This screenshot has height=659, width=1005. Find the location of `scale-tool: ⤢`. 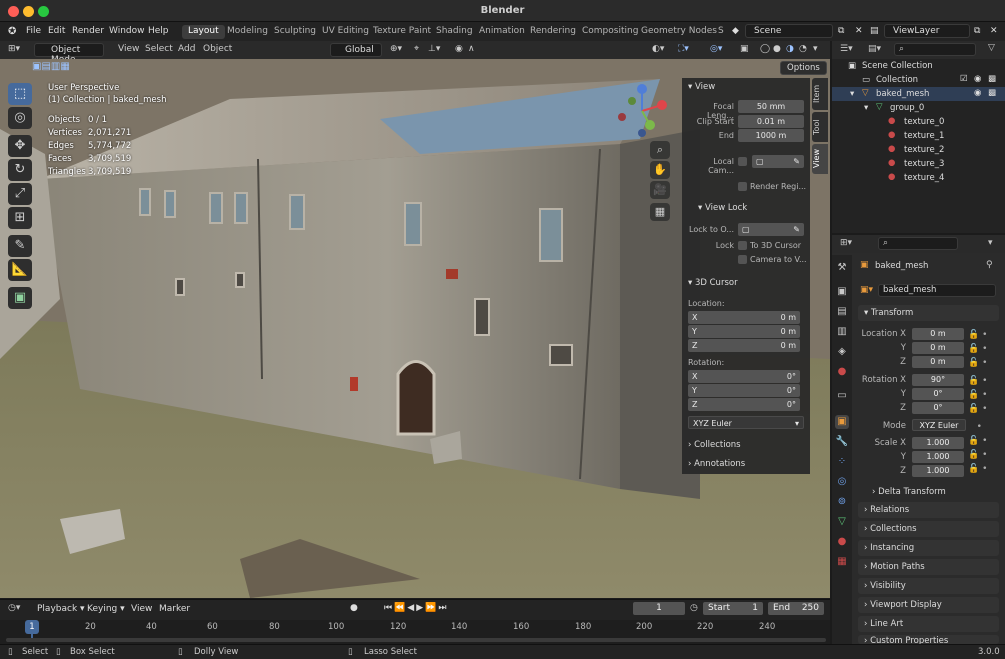

scale-tool: ⤢ is located at coordinates (20, 194).